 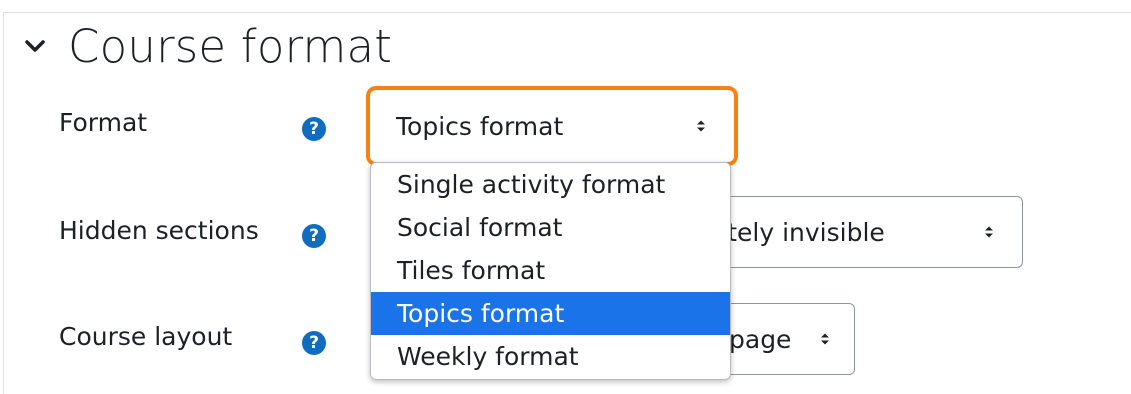 What do you see at coordinates (103, 122) in the screenshot?
I see `format-label: Format` at bounding box center [103, 122].